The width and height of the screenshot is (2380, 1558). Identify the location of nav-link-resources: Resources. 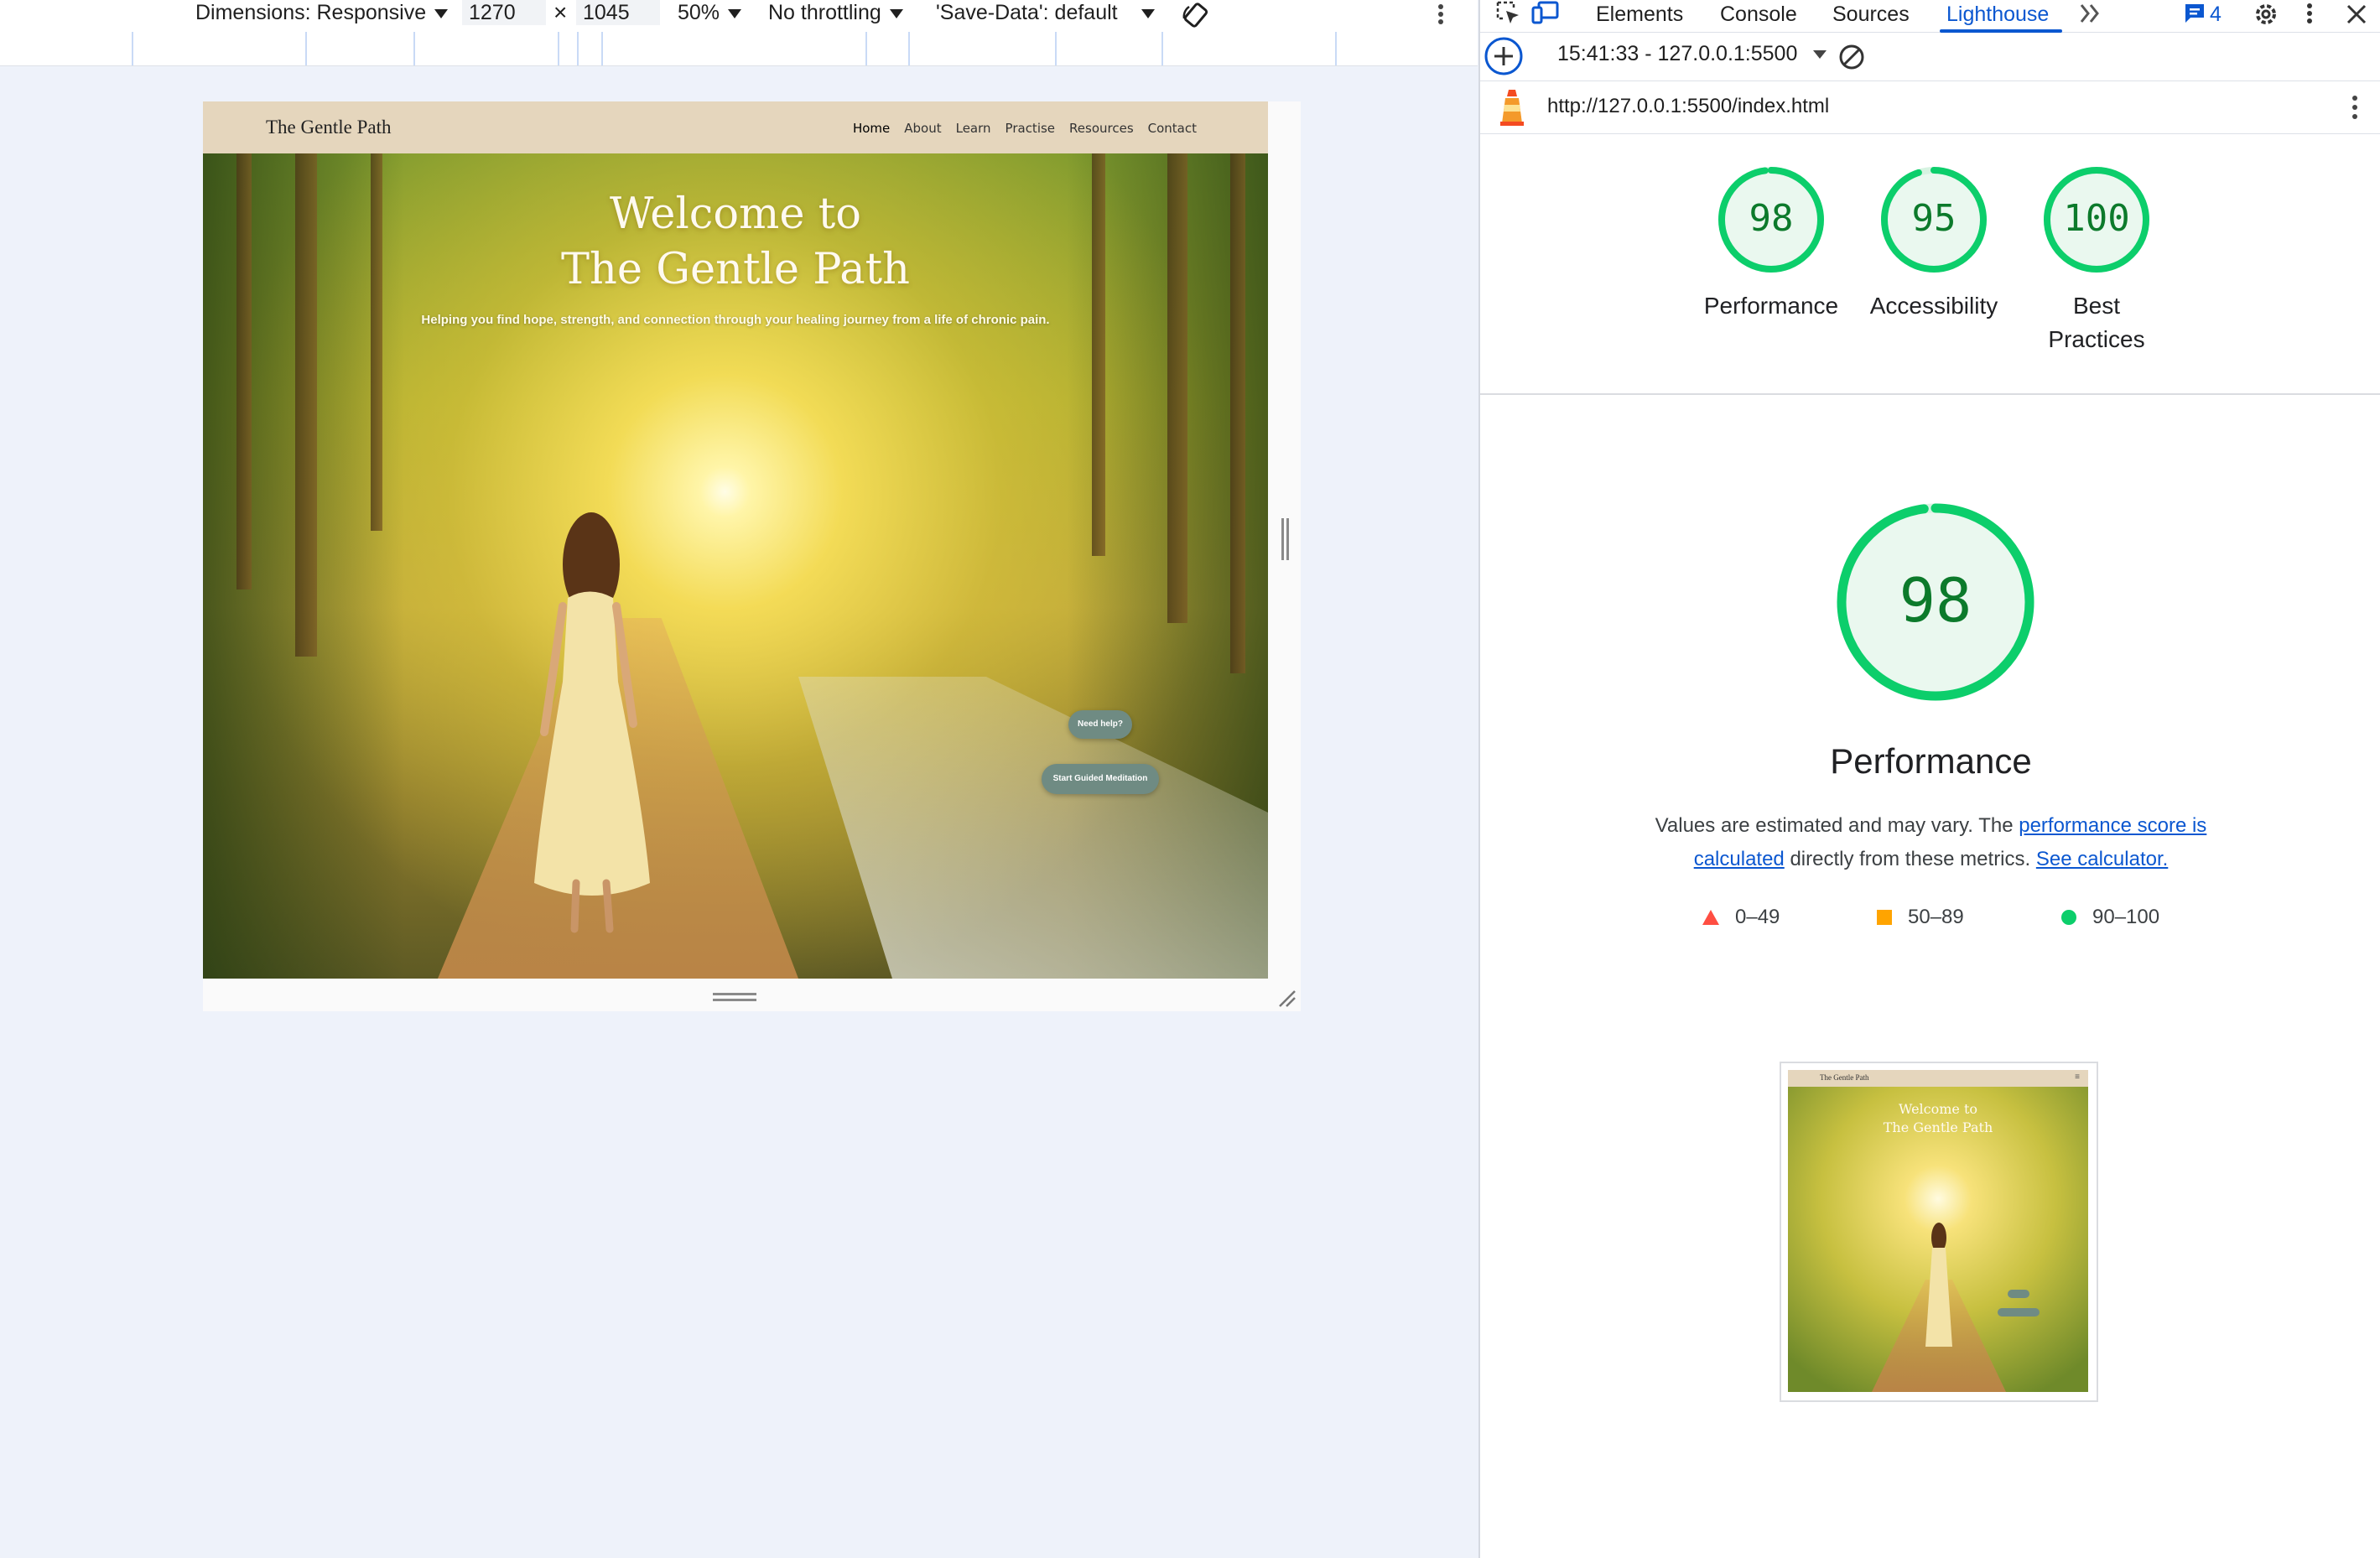
(1101, 128).